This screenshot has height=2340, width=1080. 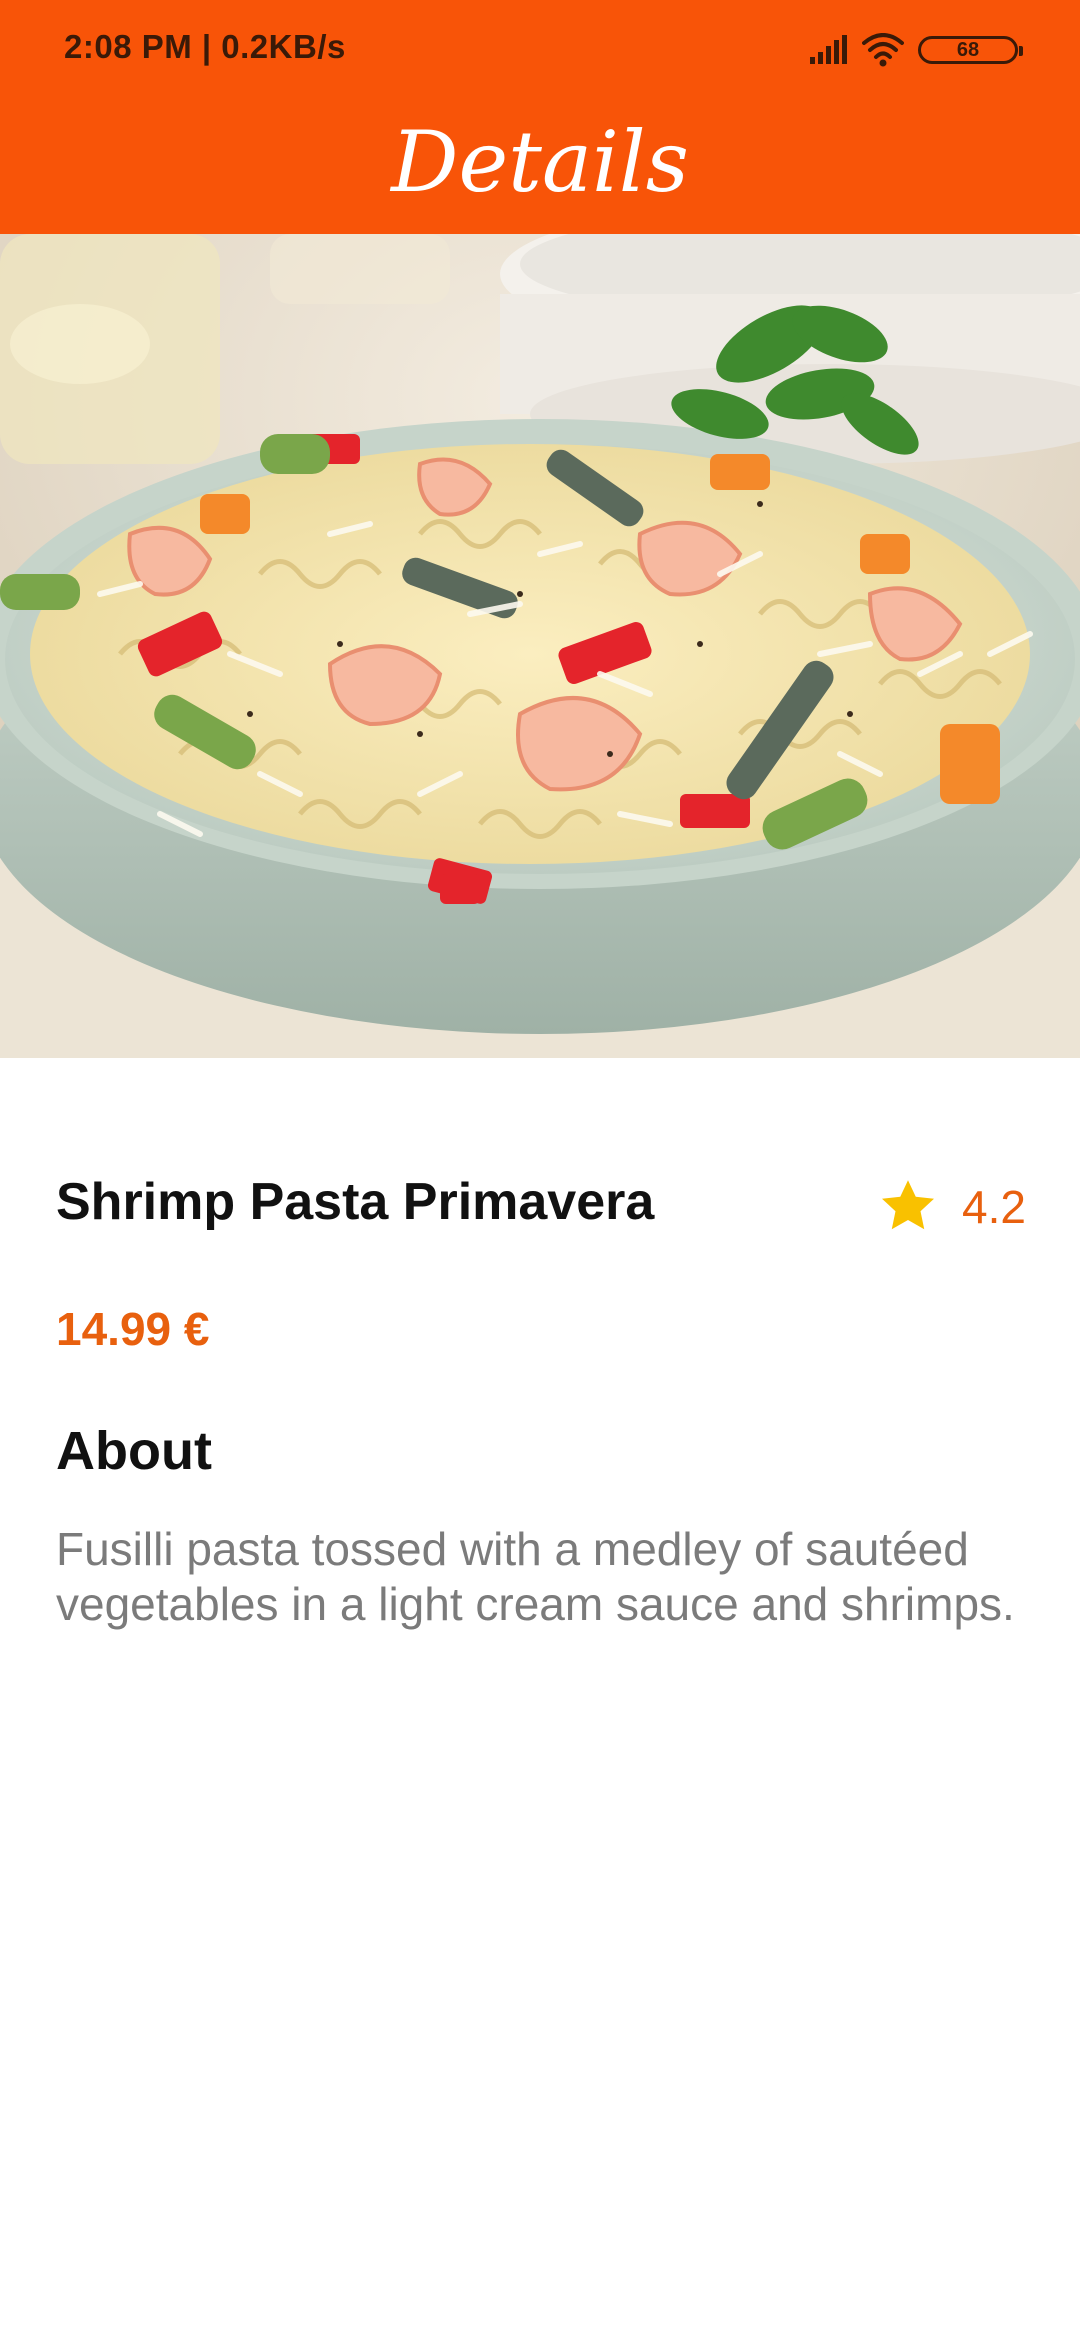 What do you see at coordinates (540, 162) in the screenshot?
I see `page-title: Details` at bounding box center [540, 162].